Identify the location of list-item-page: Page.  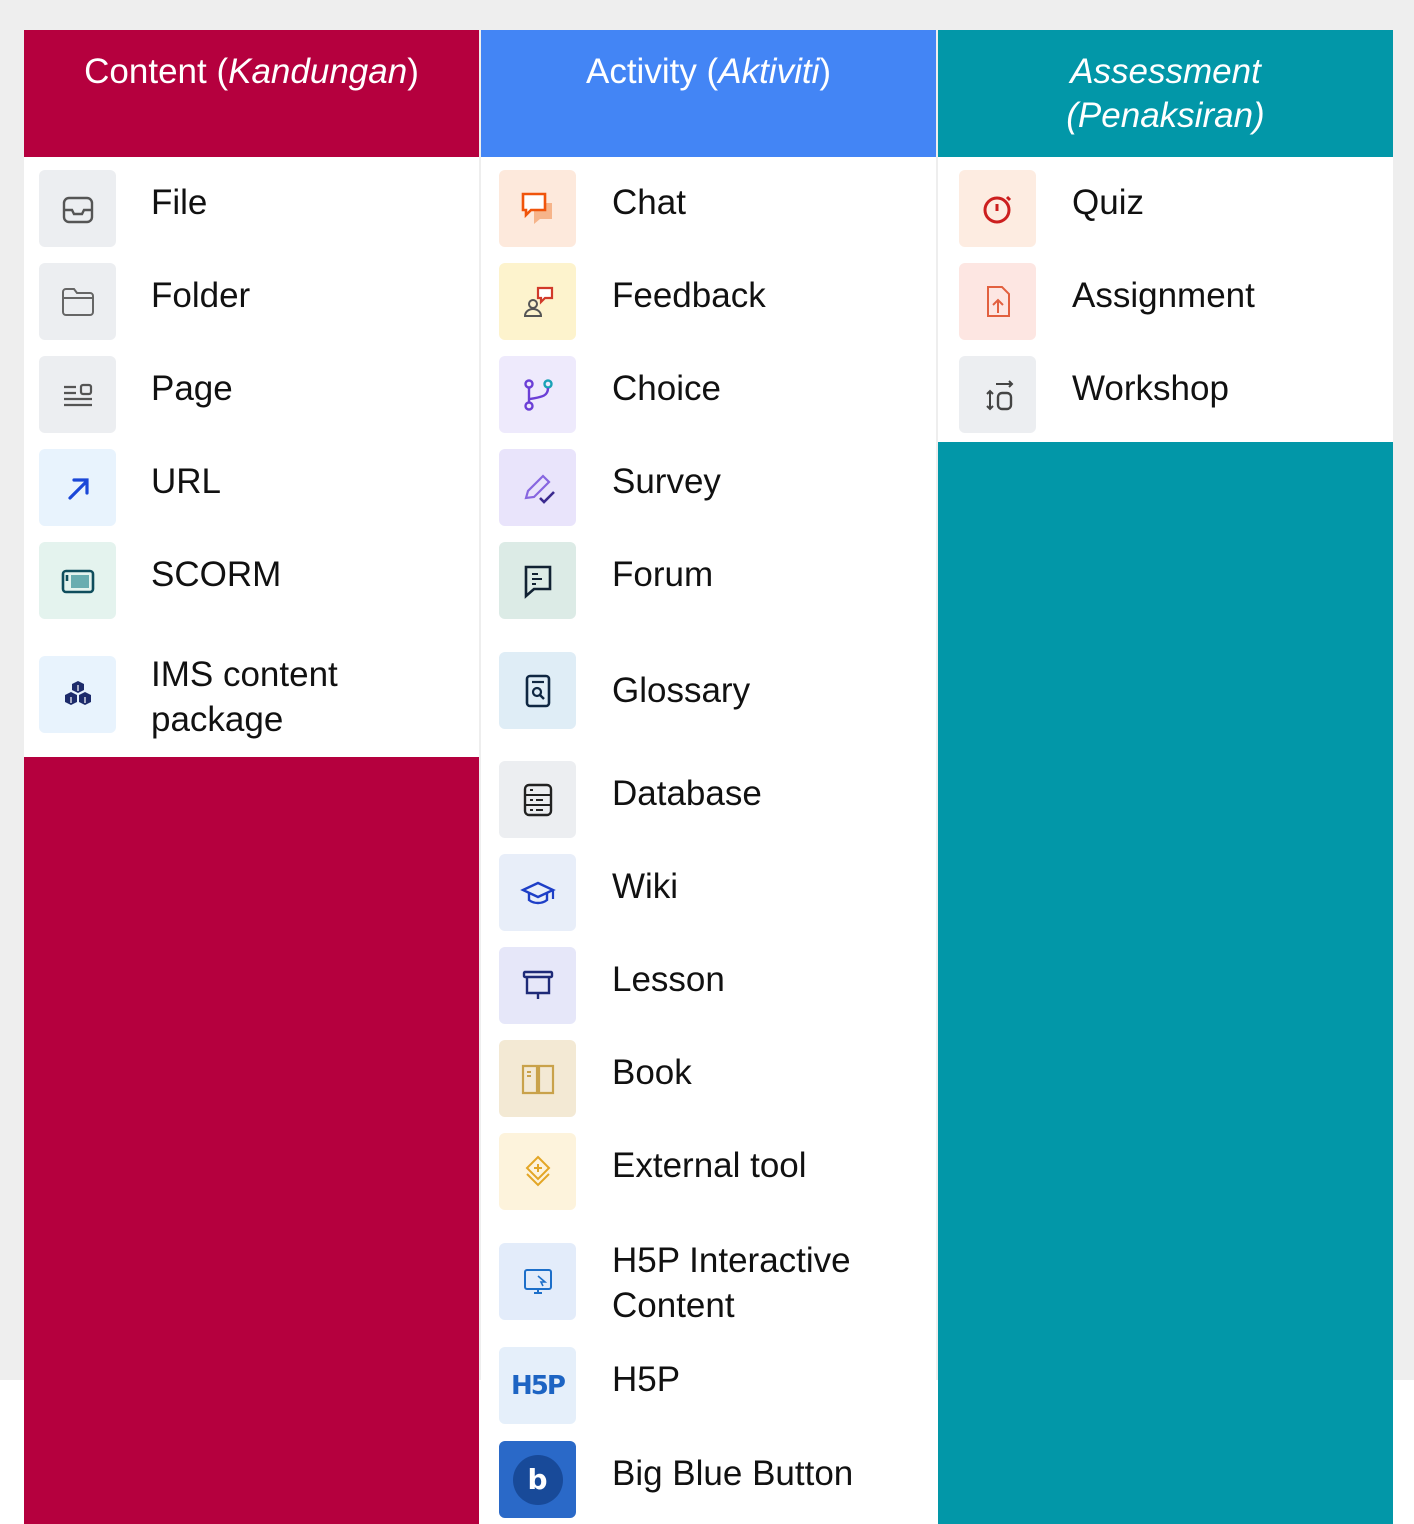
(251, 394).